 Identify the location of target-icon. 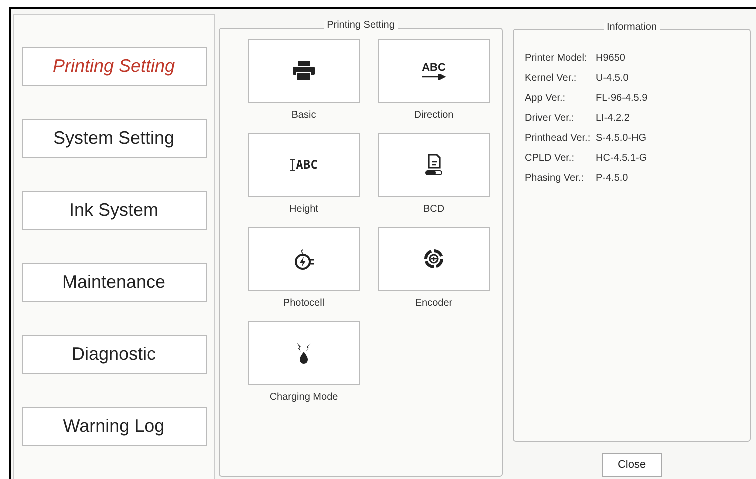
(434, 259).